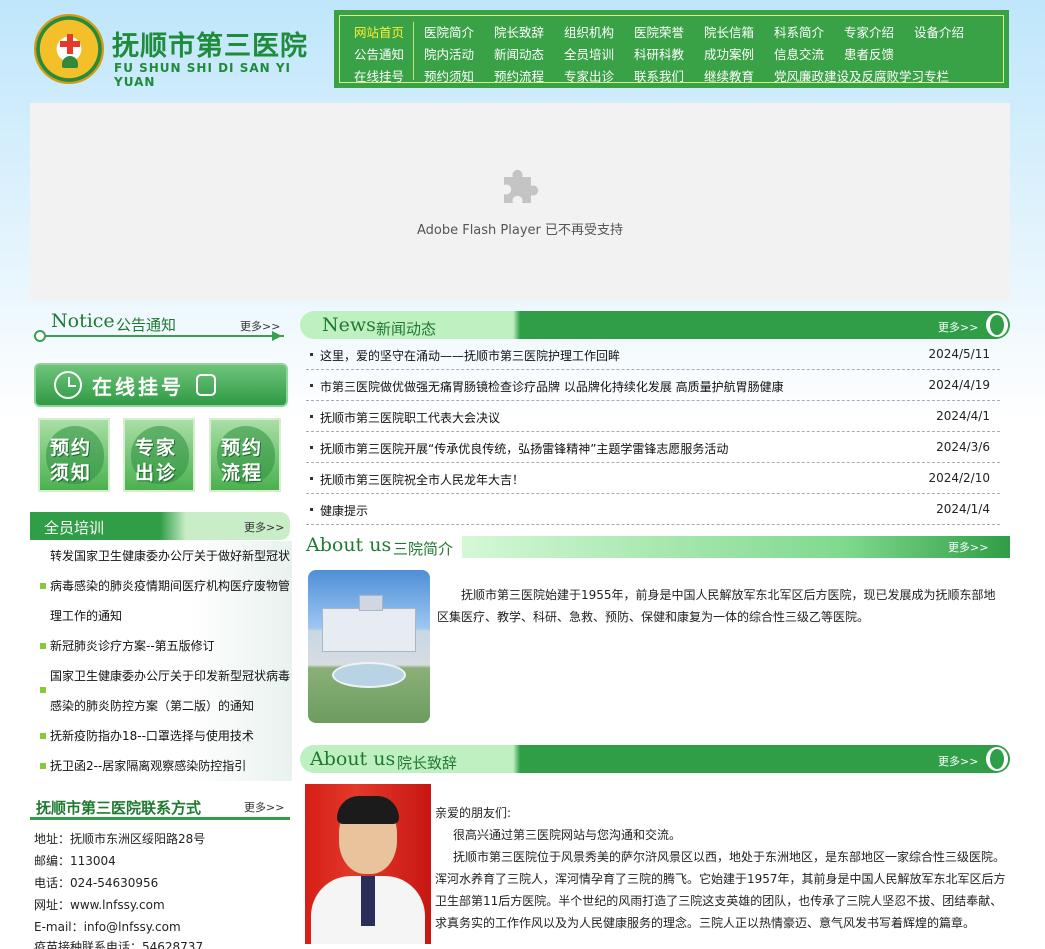 Image resolution: width=1045 pixels, height=949 pixels. Describe the element at coordinates (959, 354) in the screenshot. I see `news-date: 2024/5/11` at that location.